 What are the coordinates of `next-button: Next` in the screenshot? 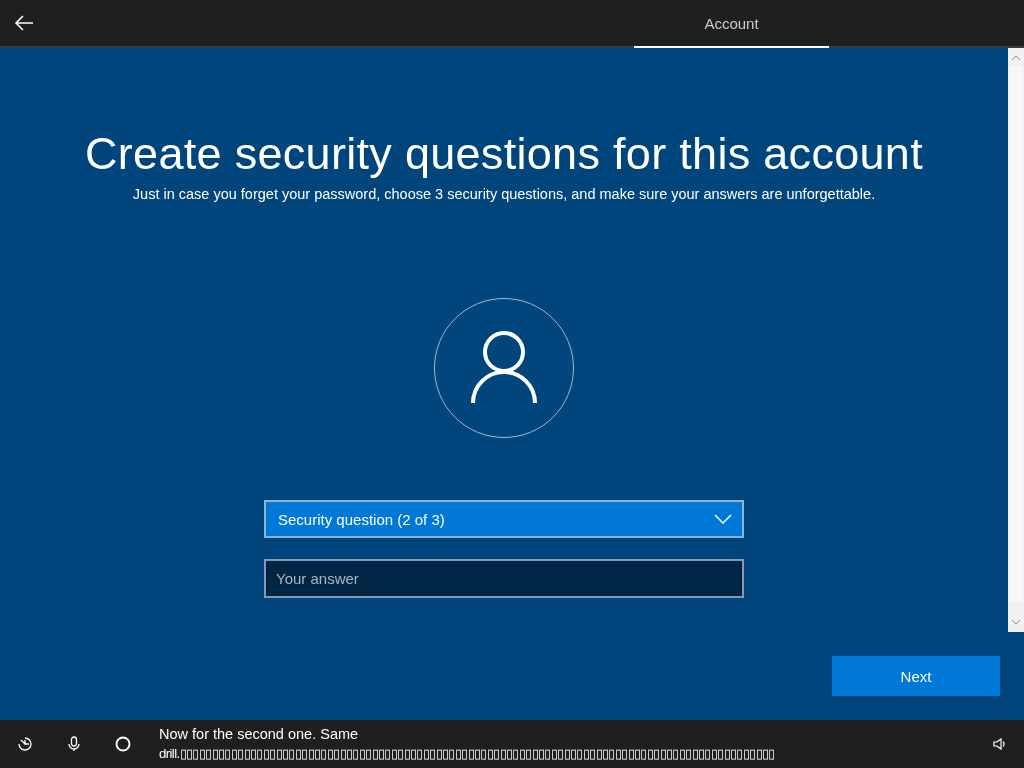 It's located at (916, 676).